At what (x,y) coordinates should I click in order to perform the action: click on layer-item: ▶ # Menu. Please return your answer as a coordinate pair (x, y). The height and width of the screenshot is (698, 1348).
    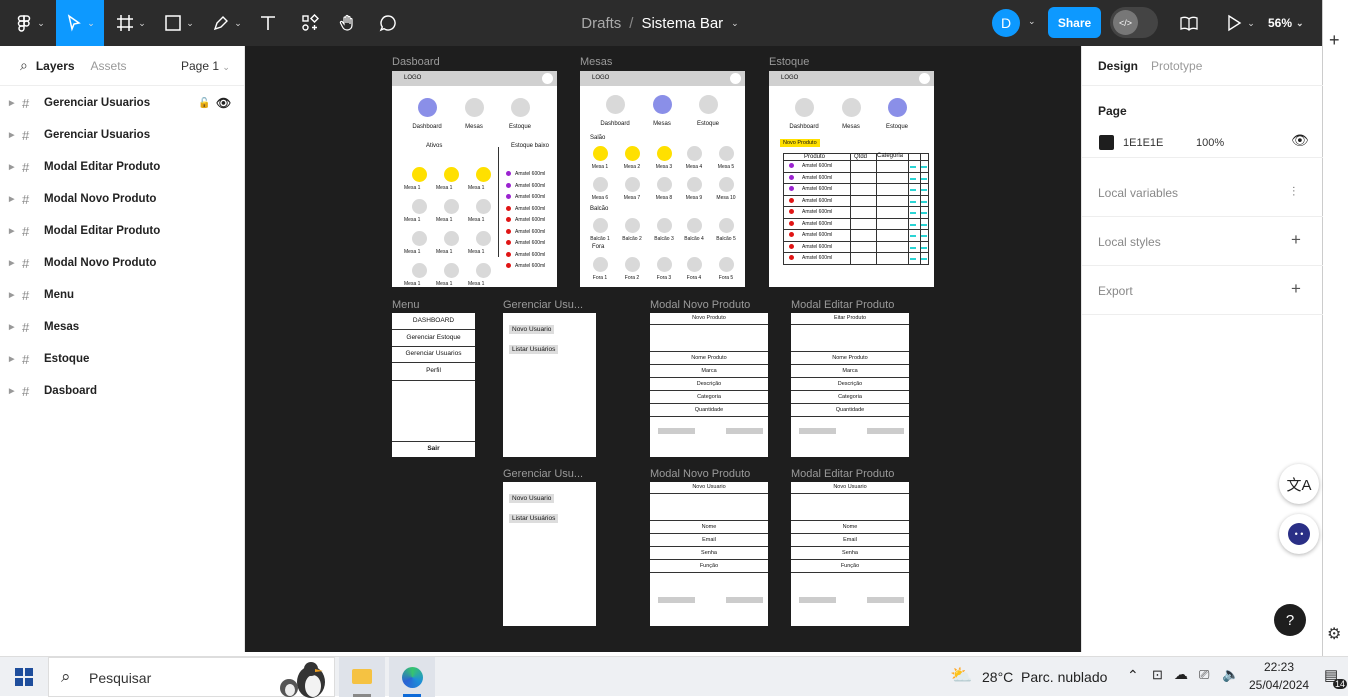
    Looking at the image, I should click on (122, 295).